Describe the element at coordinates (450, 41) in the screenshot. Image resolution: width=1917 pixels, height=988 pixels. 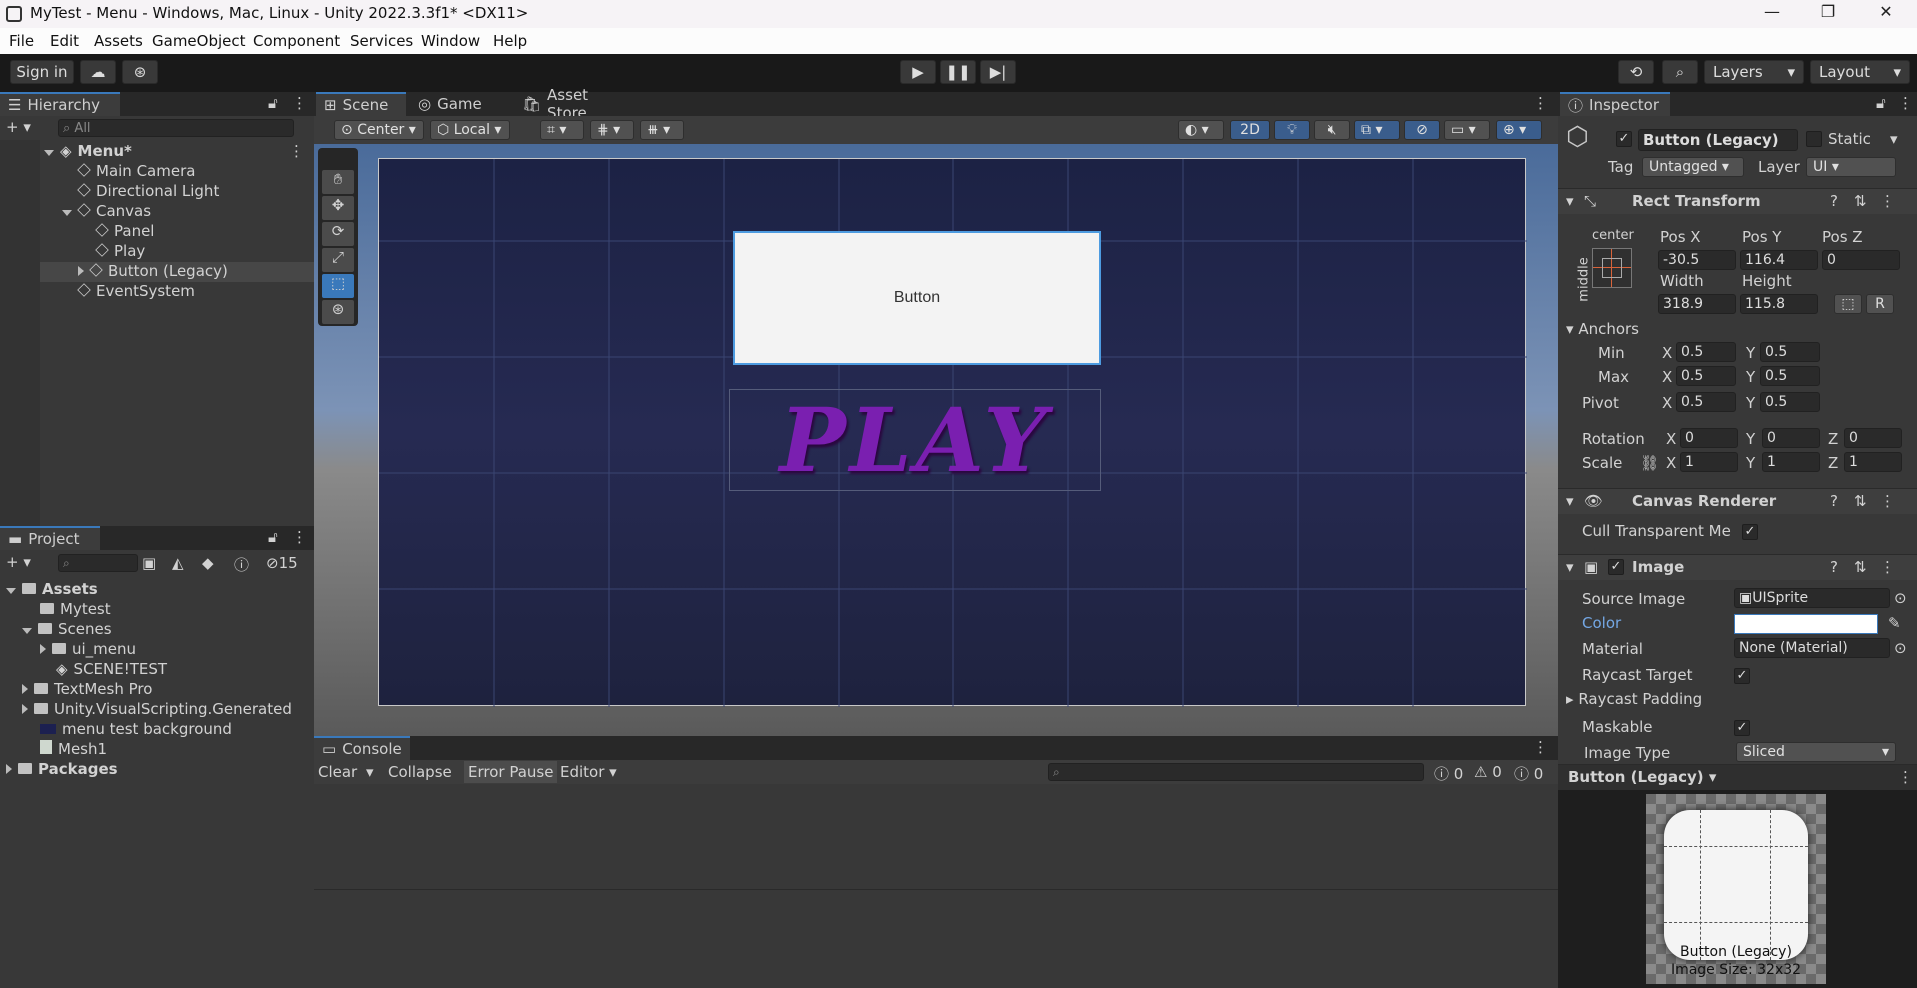
I see `menu-window: Window` at that location.